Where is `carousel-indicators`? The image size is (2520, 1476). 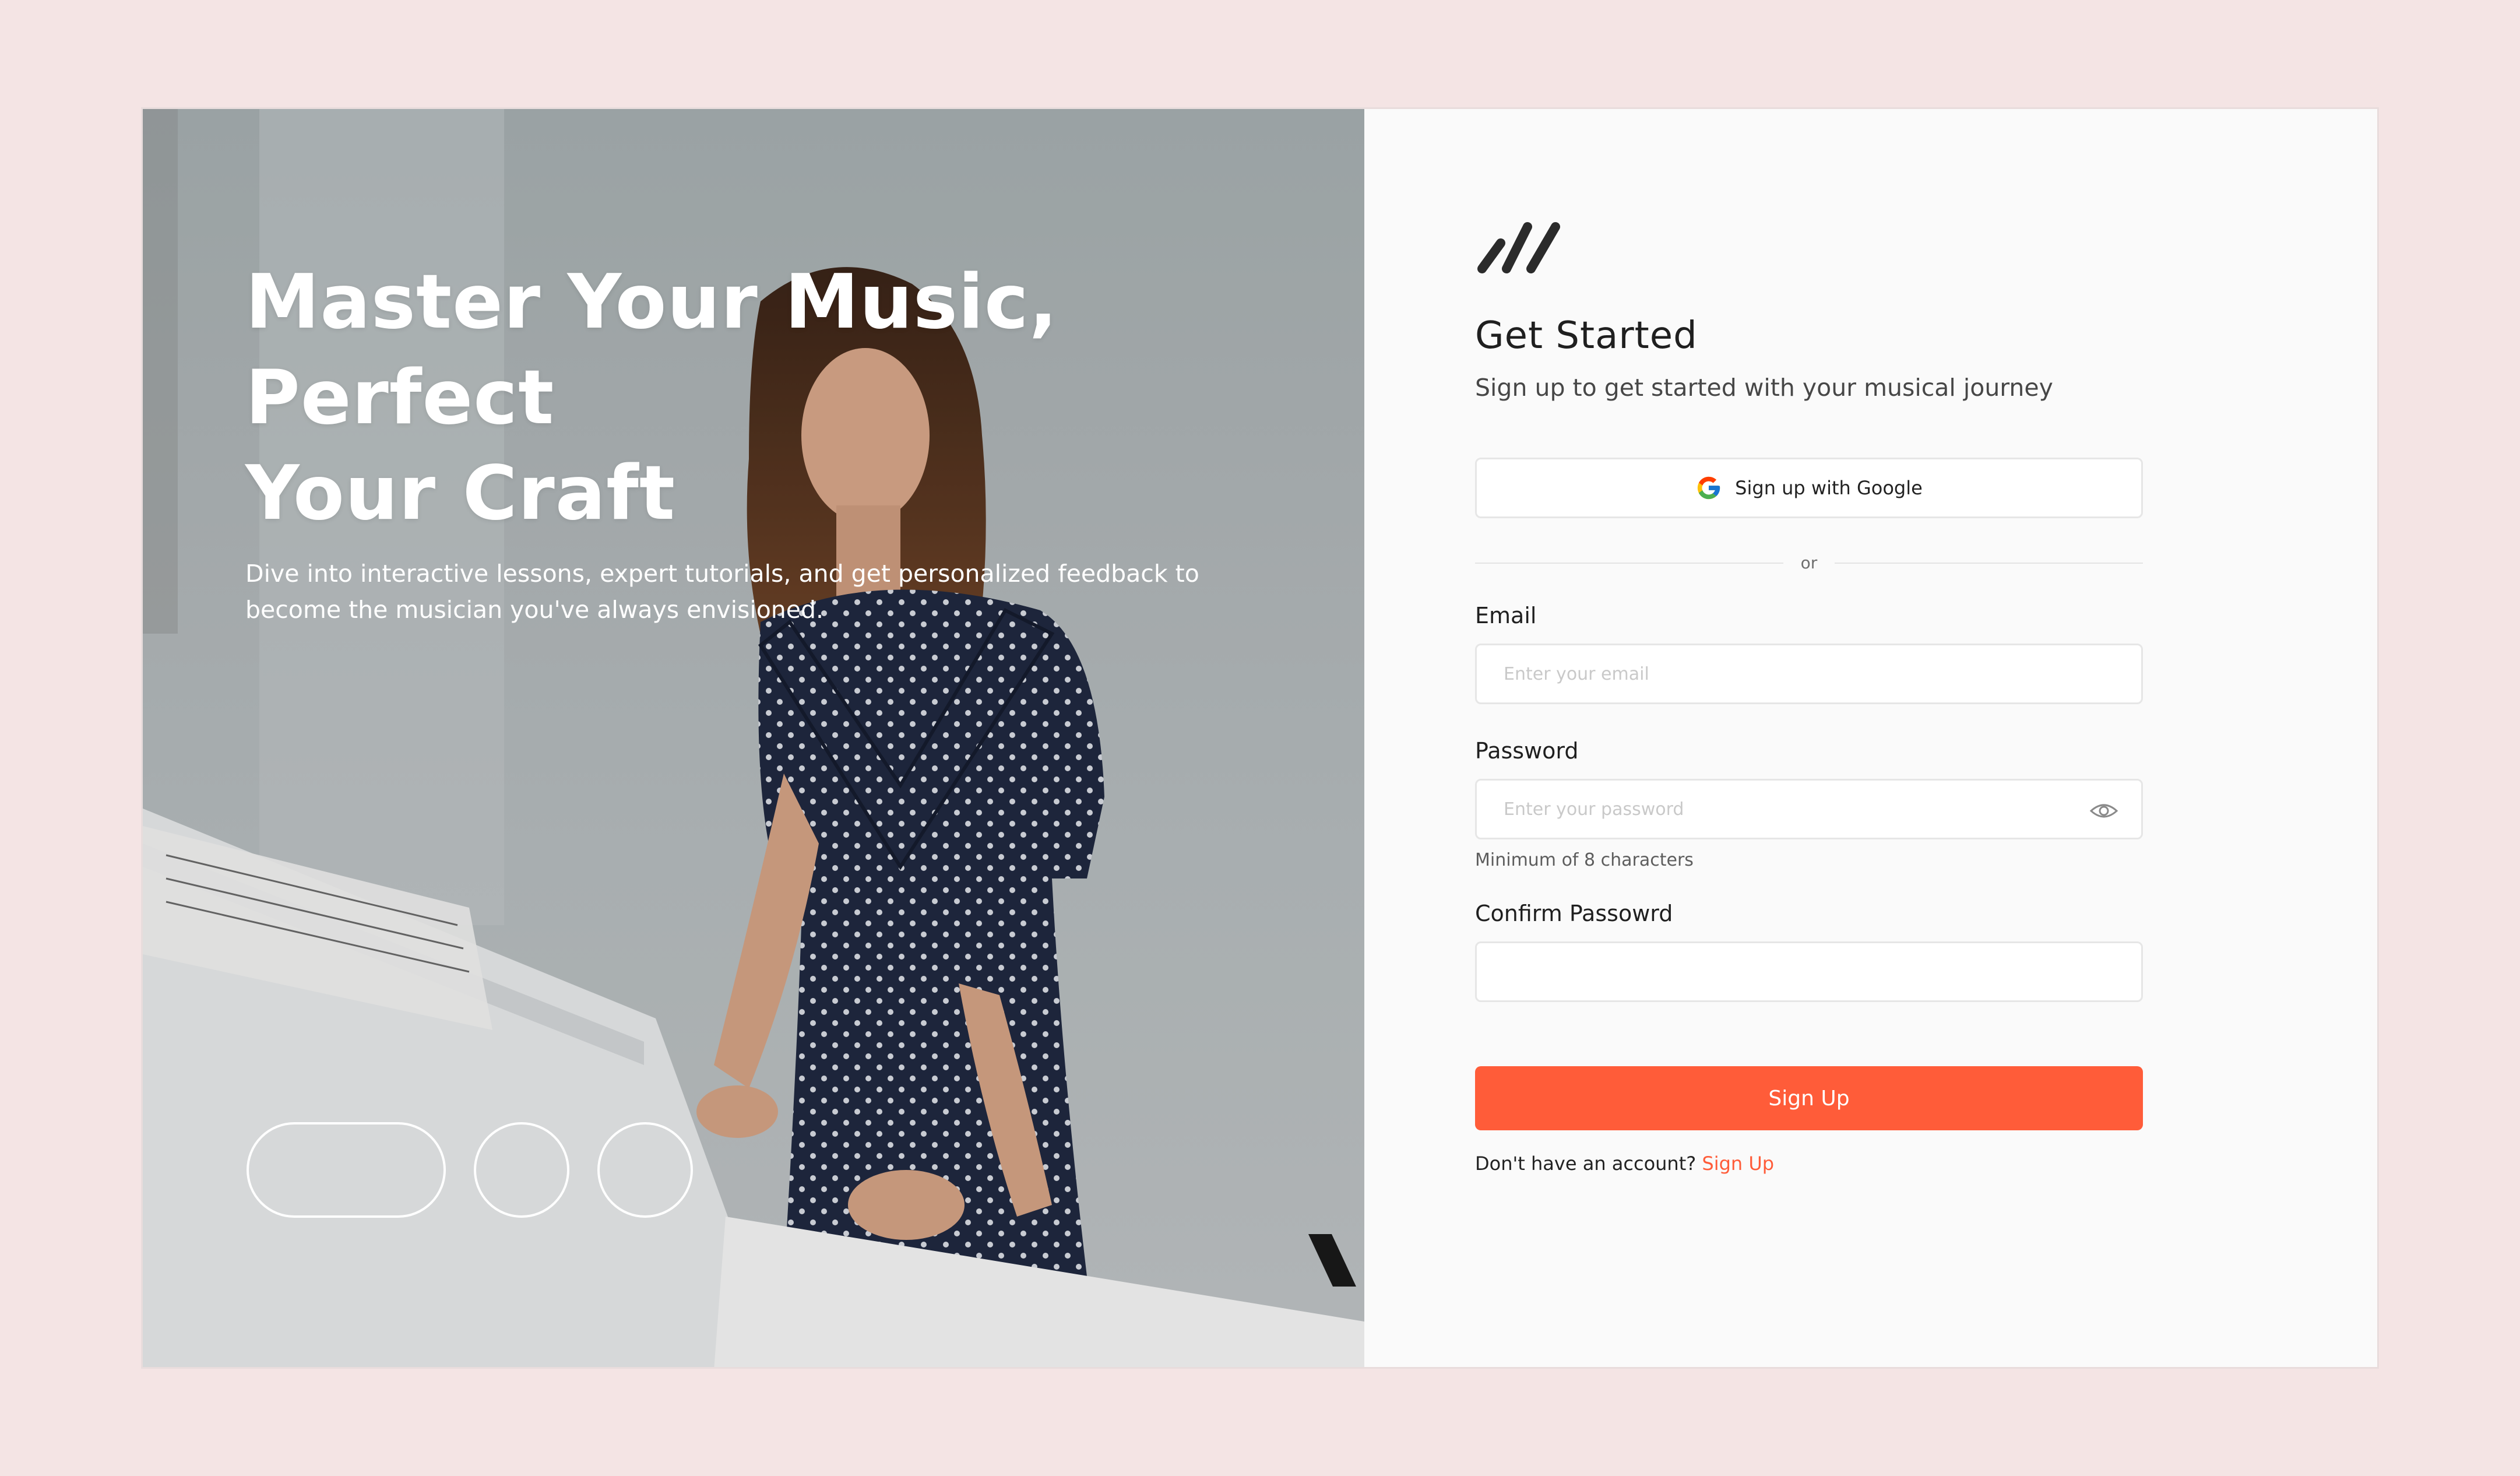
carousel-indicators is located at coordinates (470, 1170).